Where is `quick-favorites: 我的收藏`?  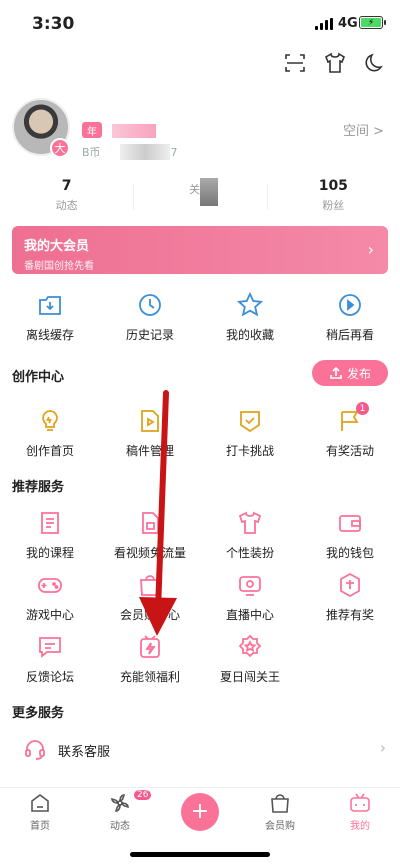 quick-favorites: 我的收藏 is located at coordinates (250, 316).